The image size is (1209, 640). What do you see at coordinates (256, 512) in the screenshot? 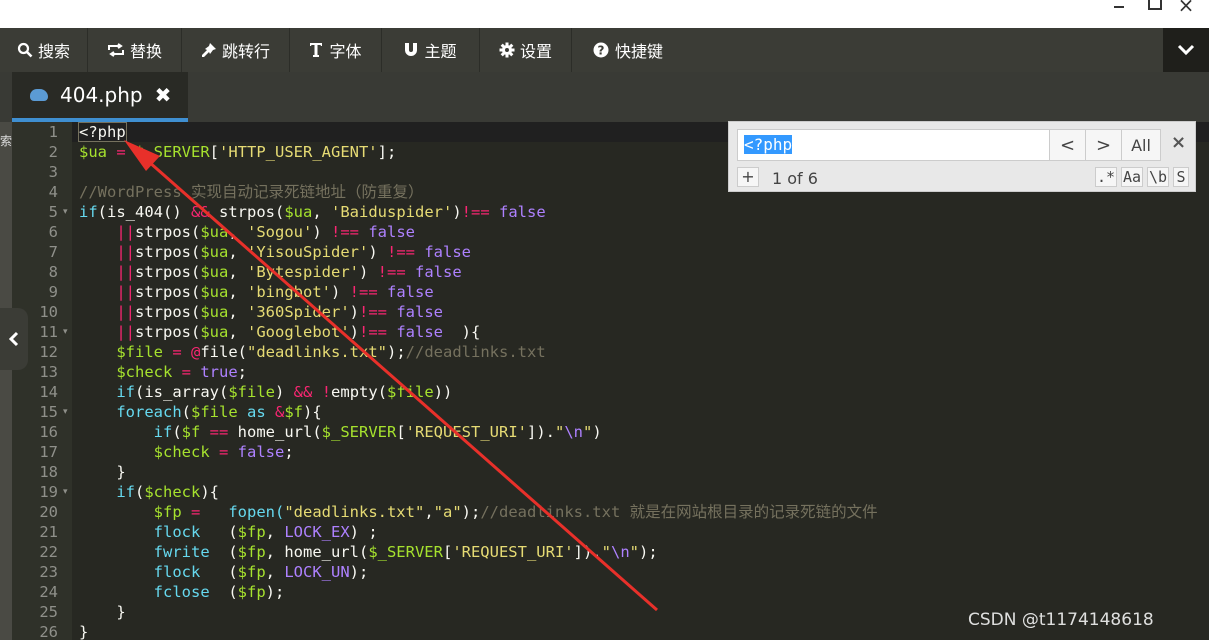
I see `code-token: fopen(` at bounding box center [256, 512].